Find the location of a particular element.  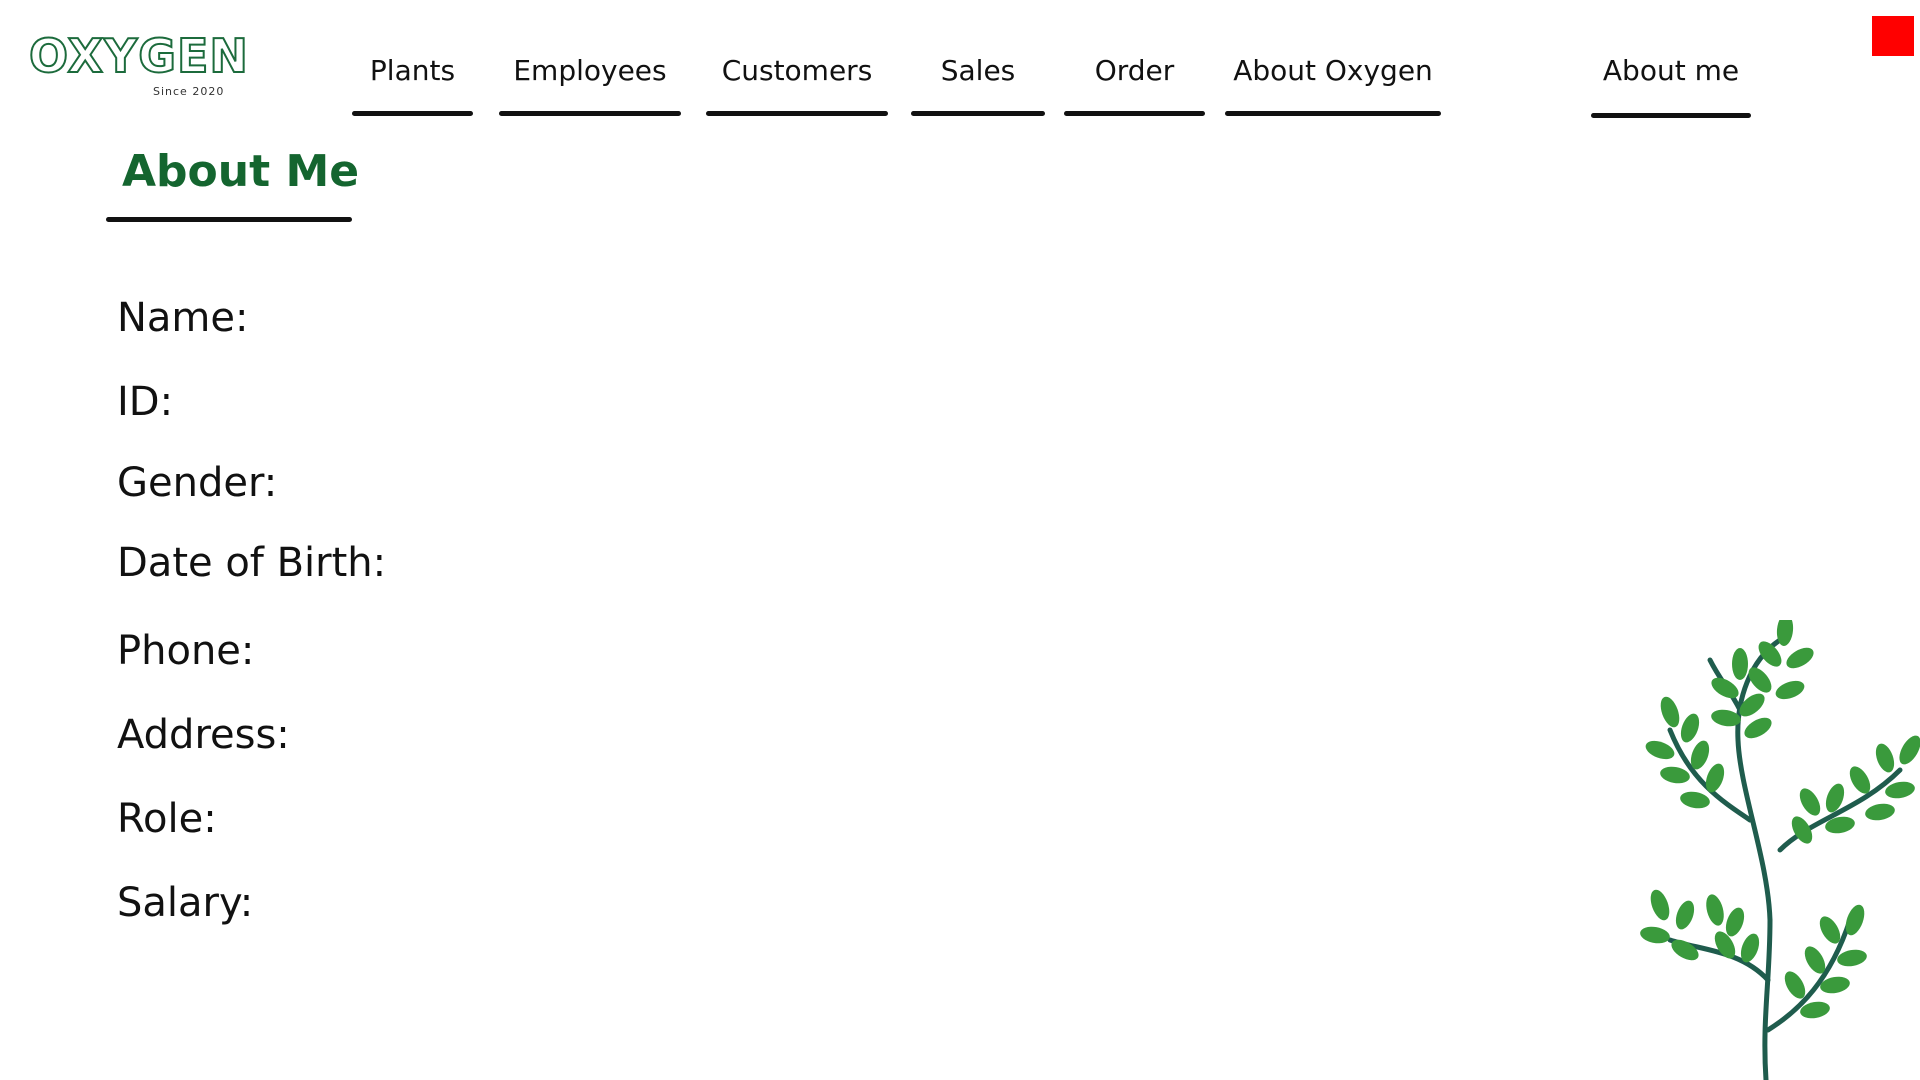

nav-about-me: About me is located at coordinates (1671, 83).